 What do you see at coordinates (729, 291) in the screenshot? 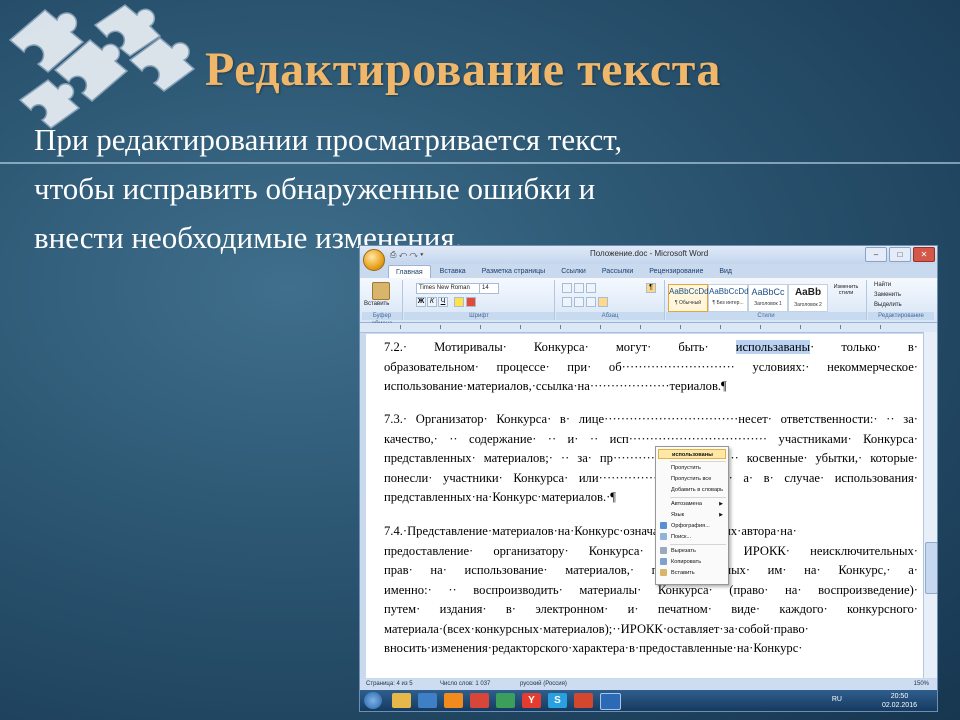
I see `style-sample: AaBbCcDd` at bounding box center [729, 291].